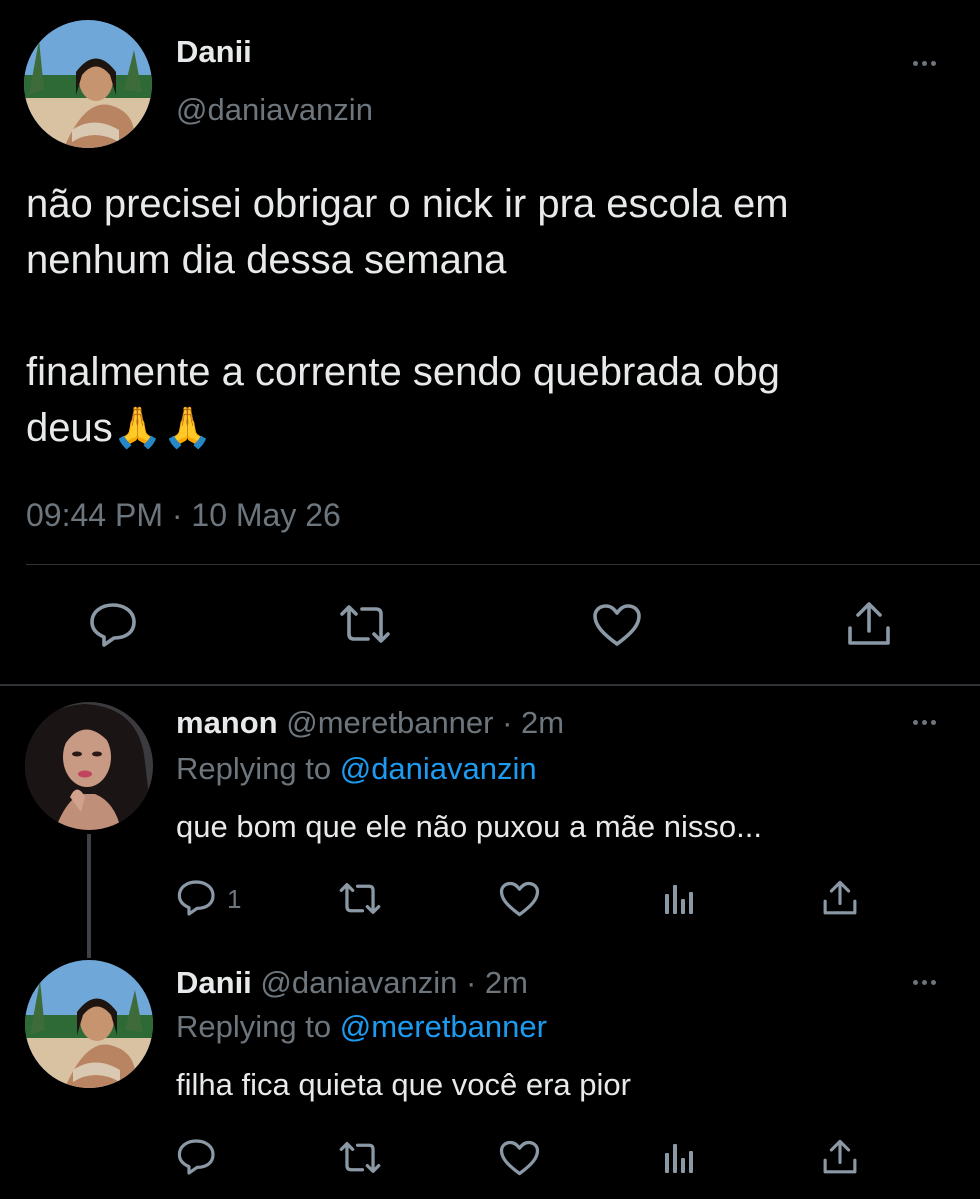 This screenshot has height=1199, width=980. What do you see at coordinates (89, 896) in the screenshot?
I see `thread-line` at bounding box center [89, 896].